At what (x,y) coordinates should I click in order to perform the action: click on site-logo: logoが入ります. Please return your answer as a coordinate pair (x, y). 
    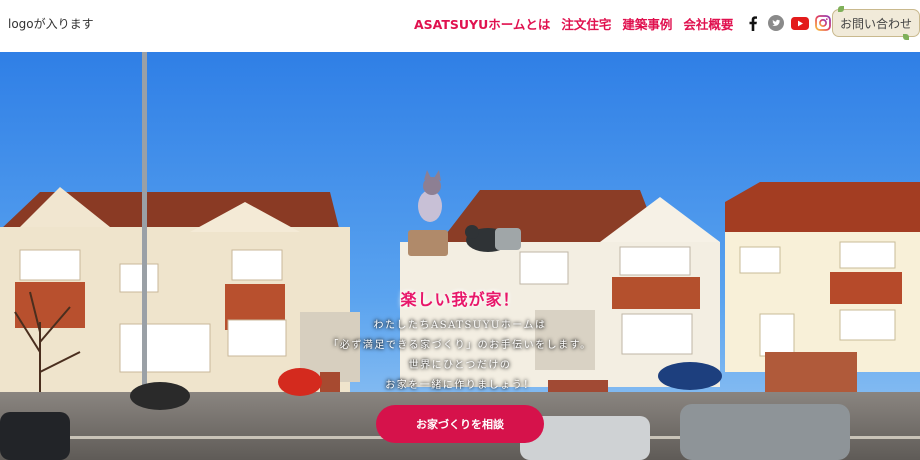
    Looking at the image, I should click on (51, 23).